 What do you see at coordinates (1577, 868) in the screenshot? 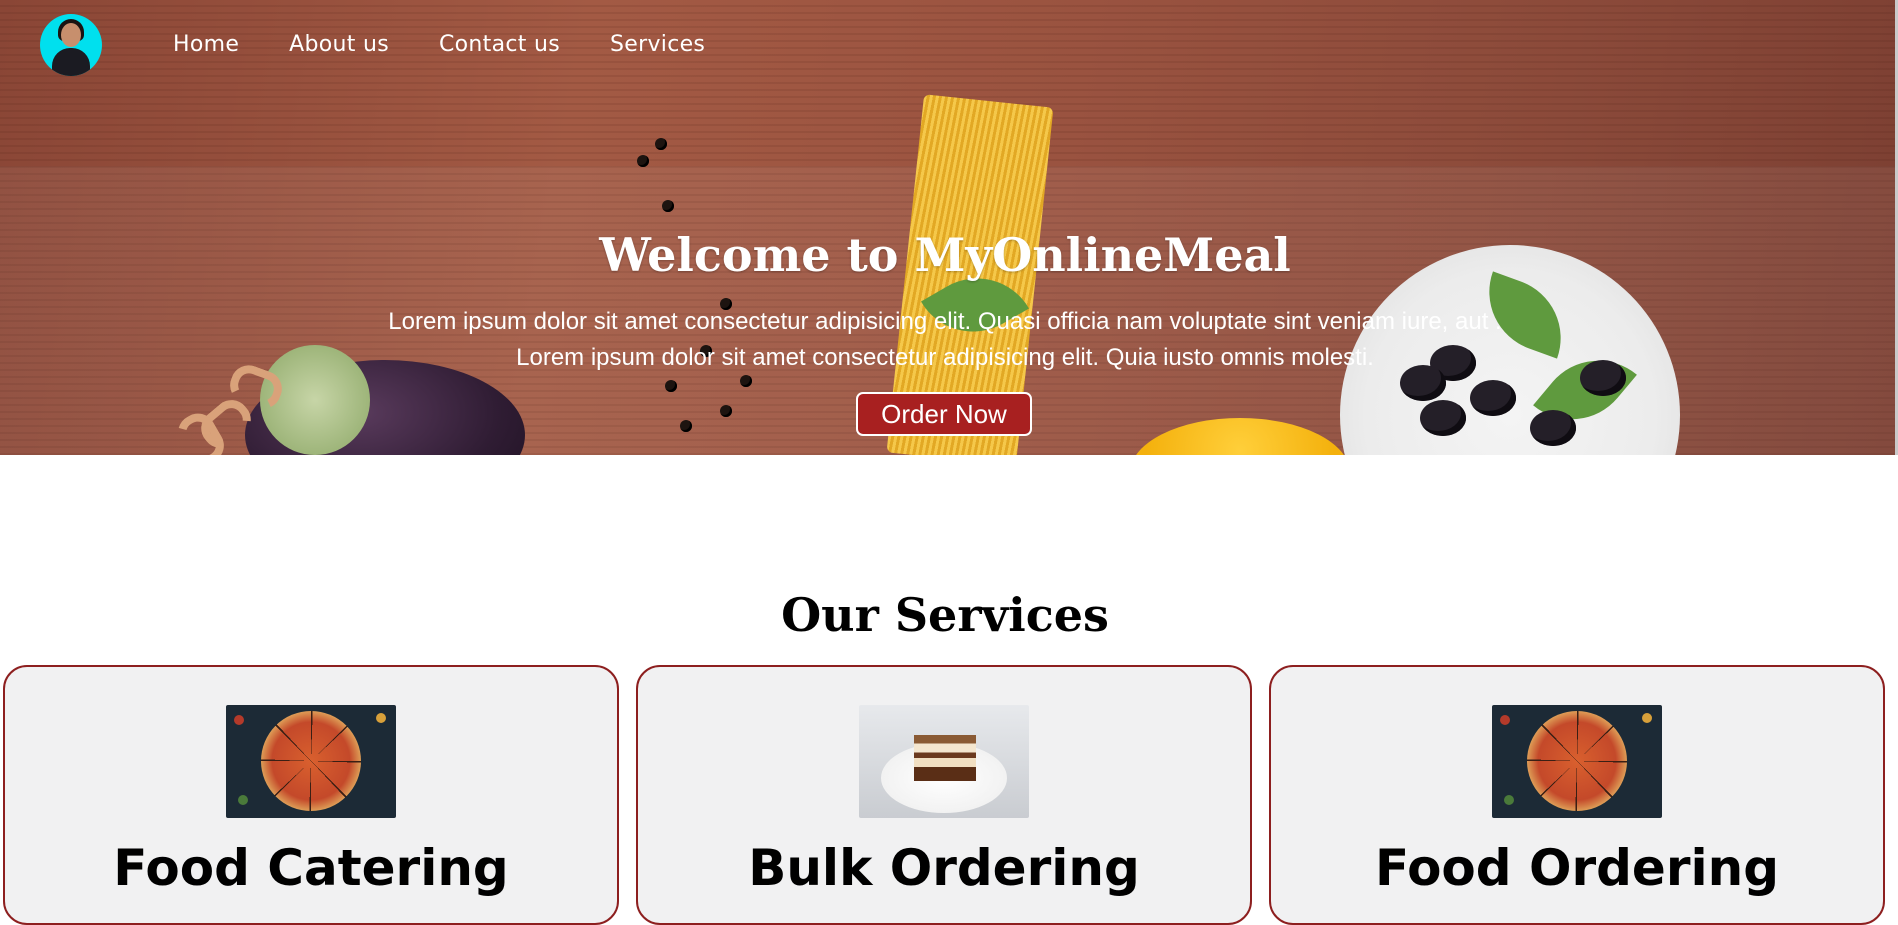
I see `service-card-title: Food Ordering` at bounding box center [1577, 868].